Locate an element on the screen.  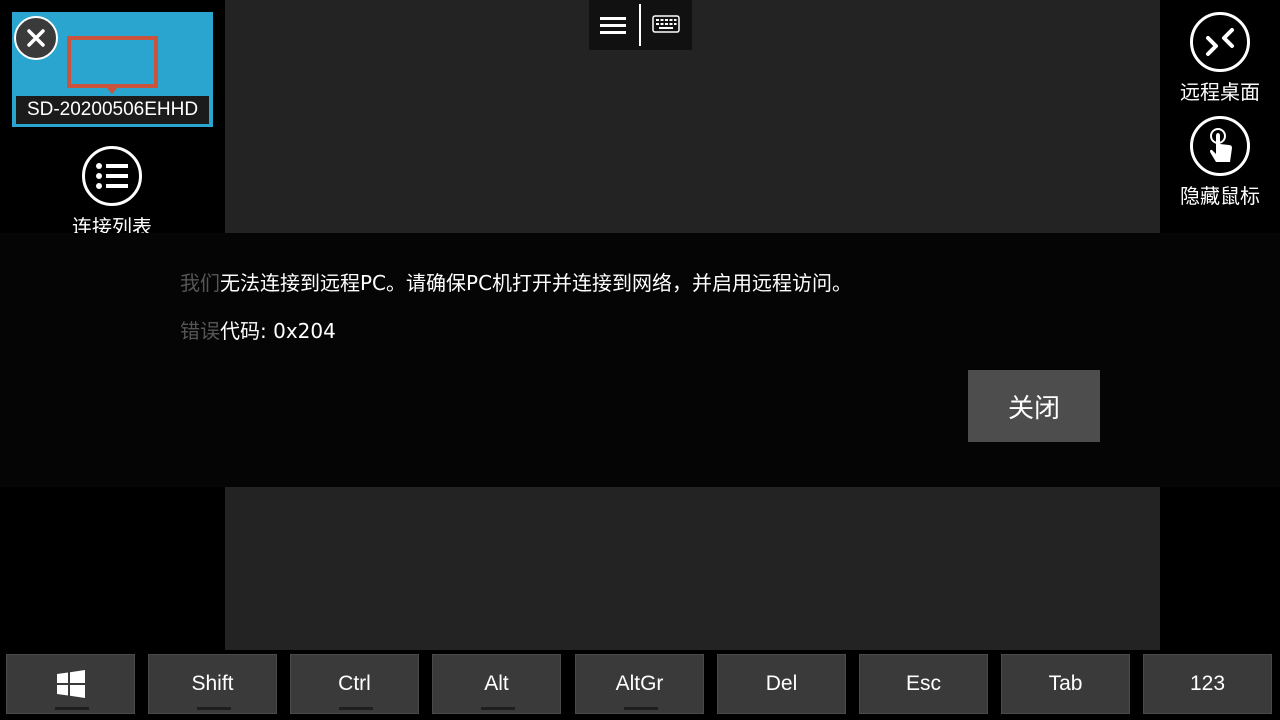
remote-desktop-icon is located at coordinates (1220, 42).